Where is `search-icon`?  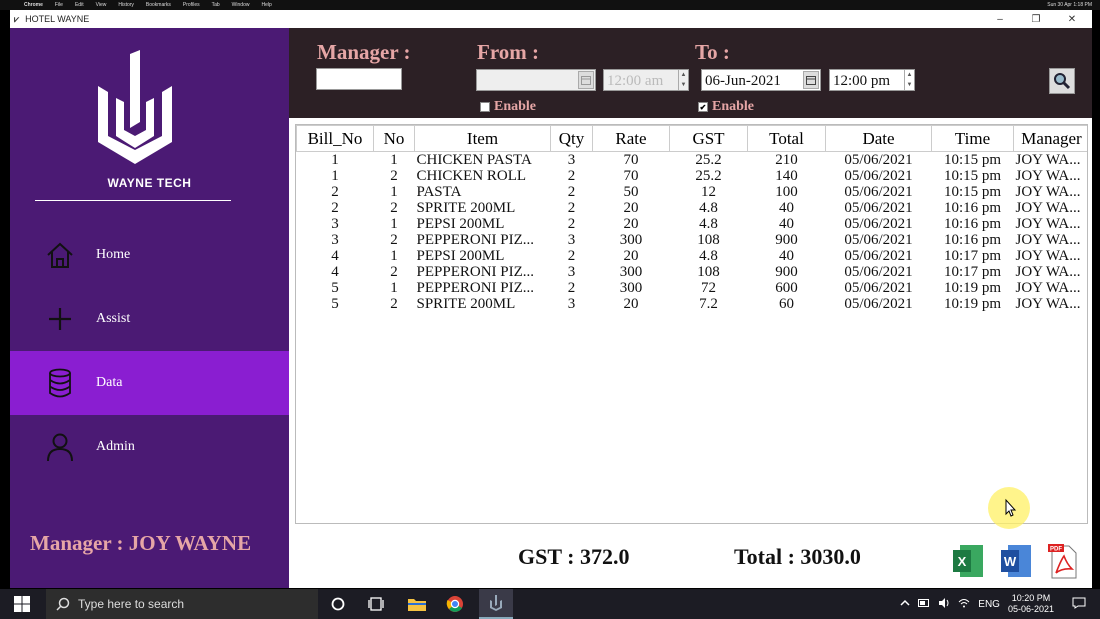
search-icon is located at coordinates (63, 604).